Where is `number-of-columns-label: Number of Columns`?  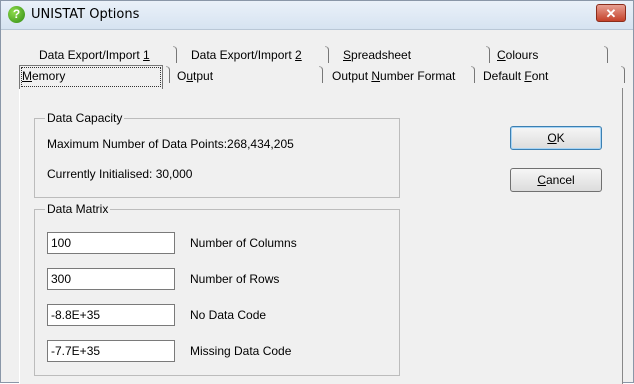
number-of-columns-label: Number of Columns is located at coordinates (243, 243).